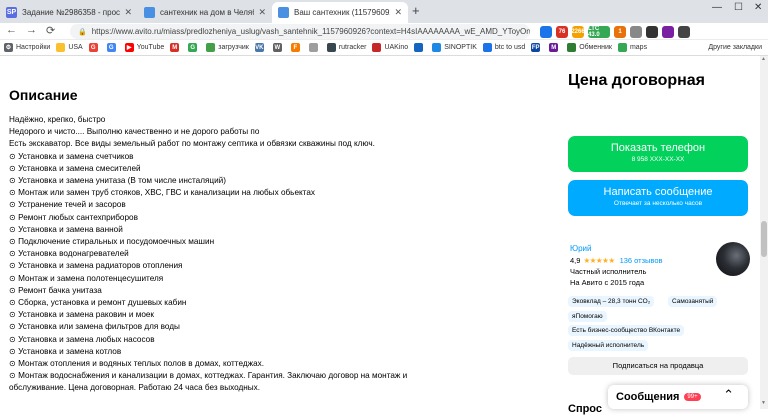 This screenshot has width=768, height=415. I want to click on gear-icon: ⚙, so click(8, 47).